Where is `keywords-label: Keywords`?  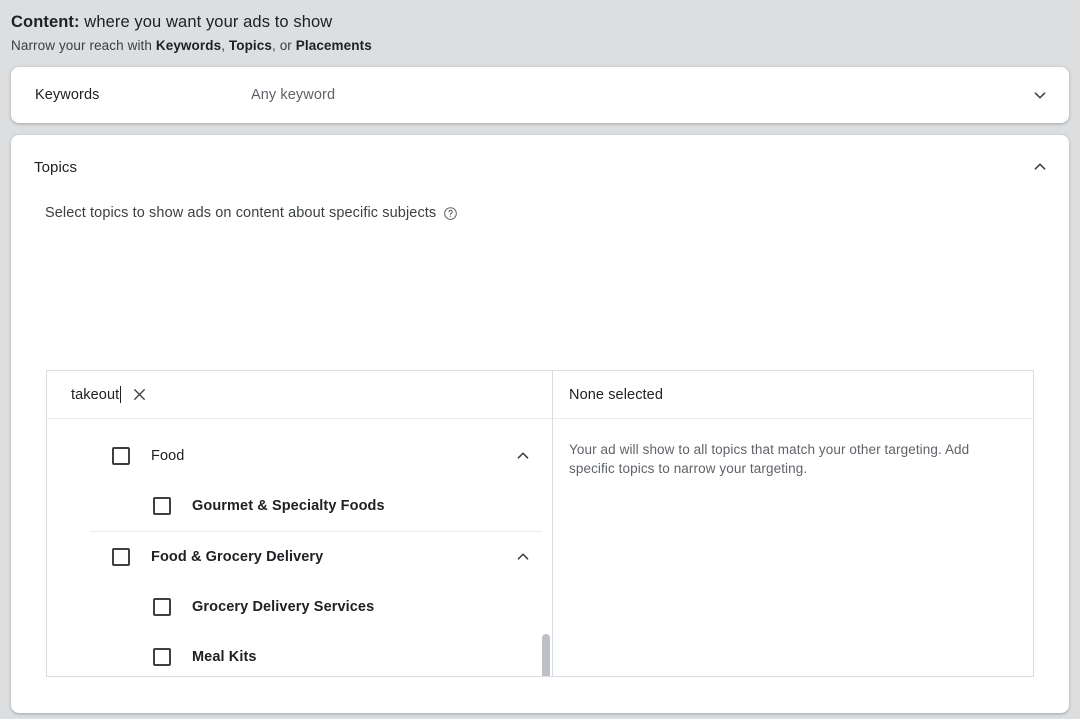
keywords-label: Keywords is located at coordinates (67, 95).